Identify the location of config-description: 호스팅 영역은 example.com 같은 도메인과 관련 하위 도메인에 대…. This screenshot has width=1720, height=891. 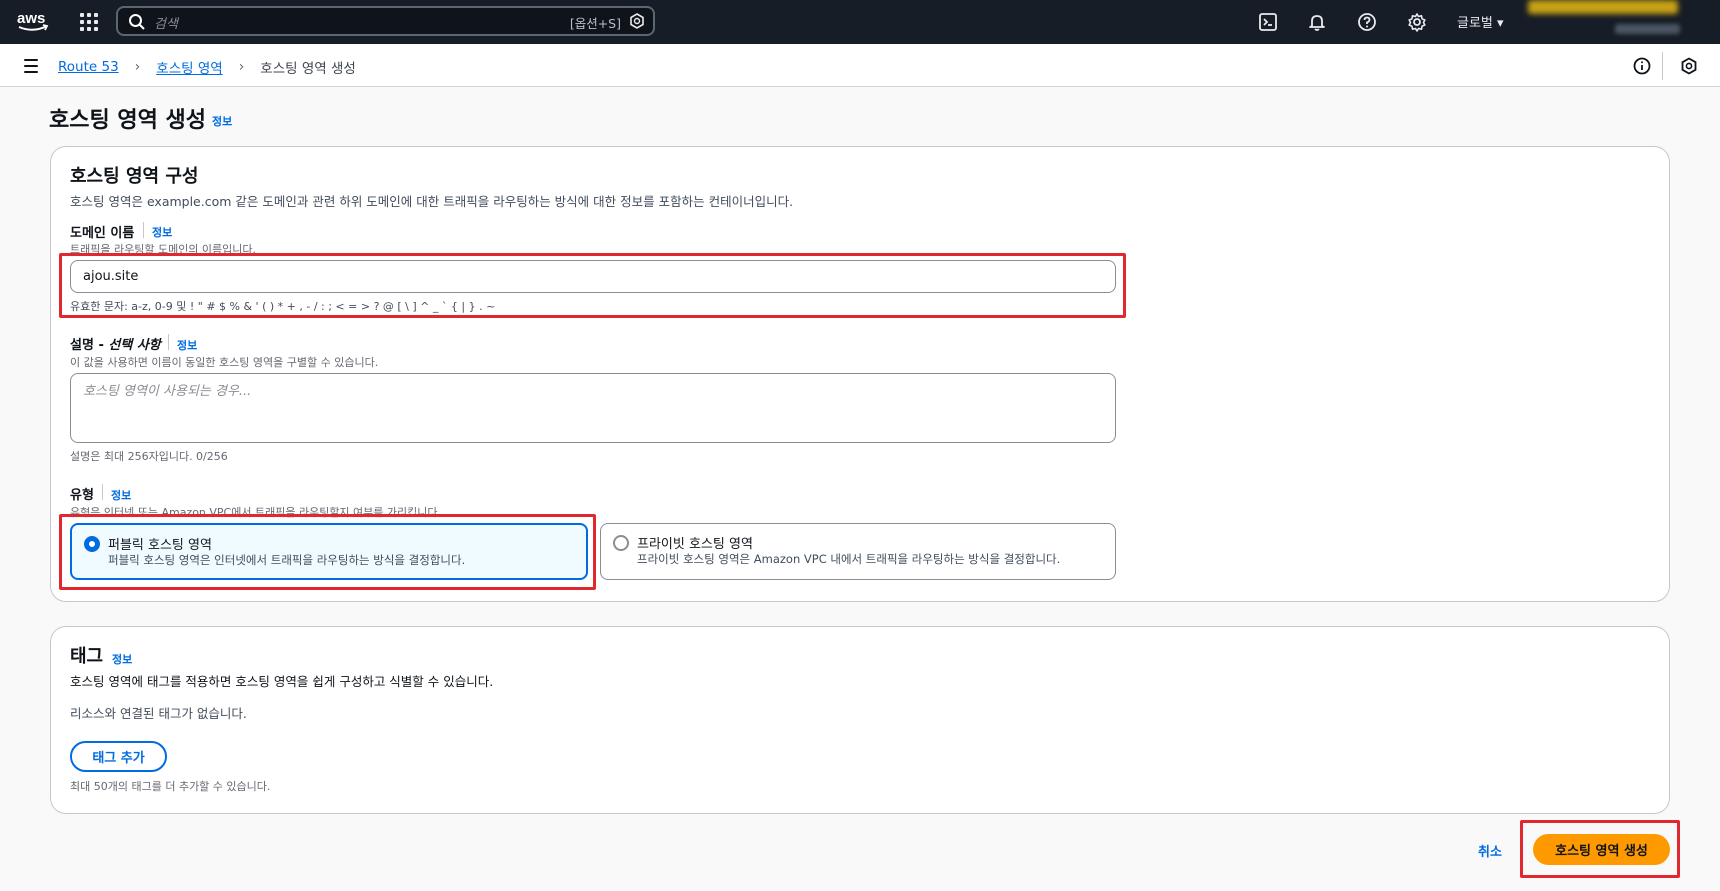
(432, 201).